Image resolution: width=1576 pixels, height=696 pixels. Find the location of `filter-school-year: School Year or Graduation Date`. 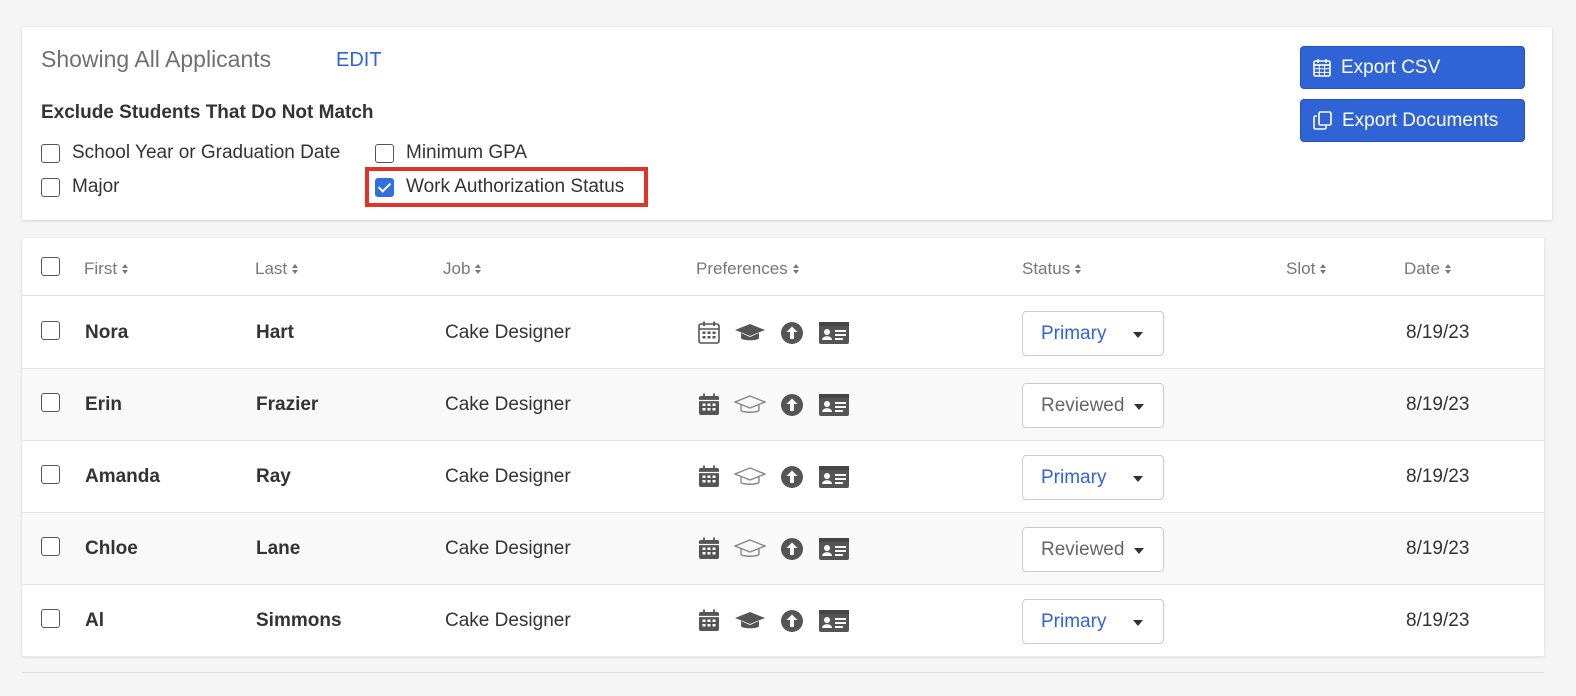

filter-school-year: School Year or Graduation Date is located at coordinates (190, 153).